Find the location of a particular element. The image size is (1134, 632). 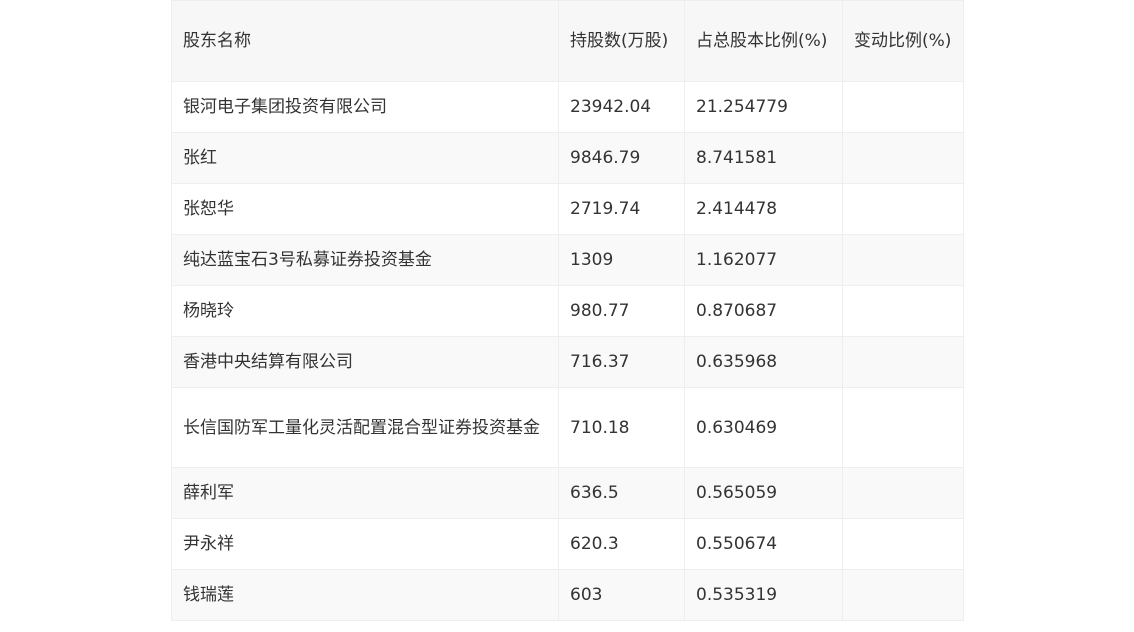

table-header: 股东名称 持股数(万股) 占总股本比例(%) 变动比例(%) is located at coordinates (567, 41).